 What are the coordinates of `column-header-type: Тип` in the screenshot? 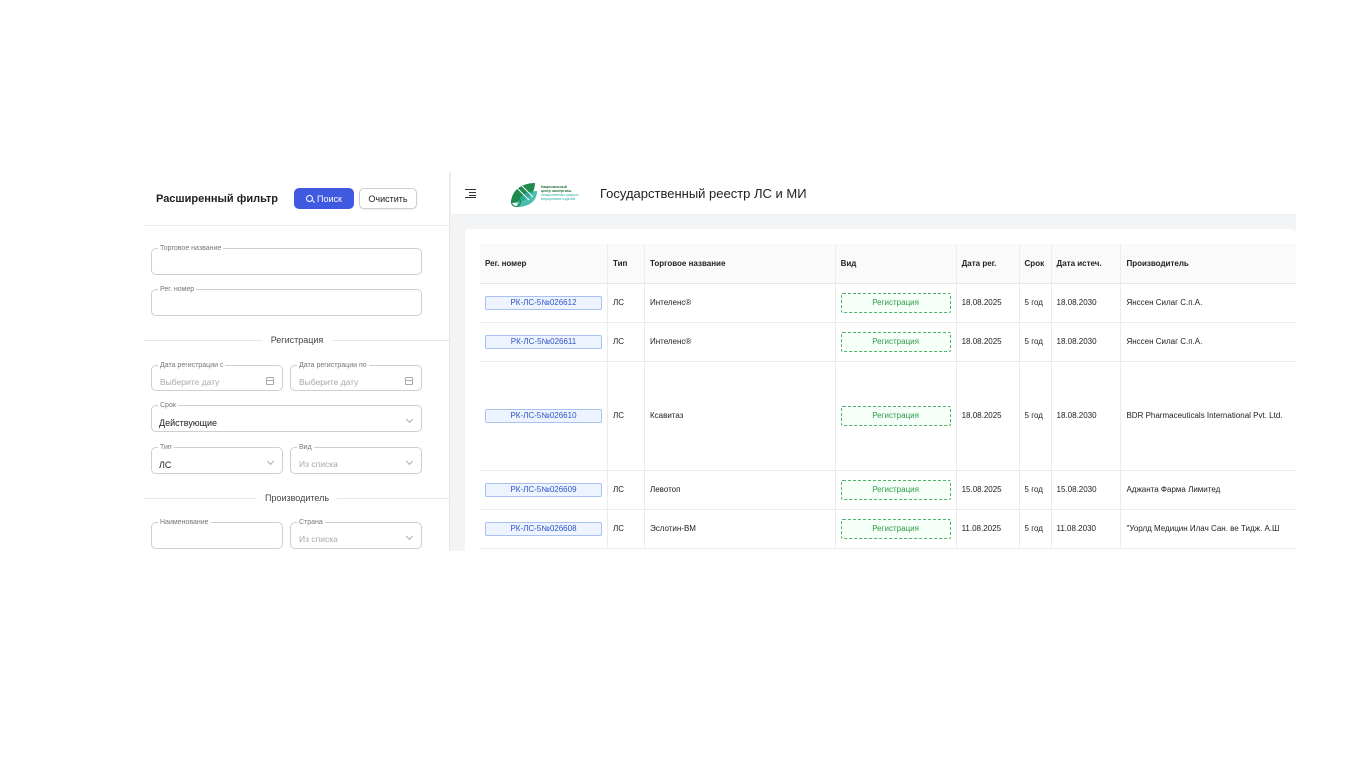 It's located at (626, 264).